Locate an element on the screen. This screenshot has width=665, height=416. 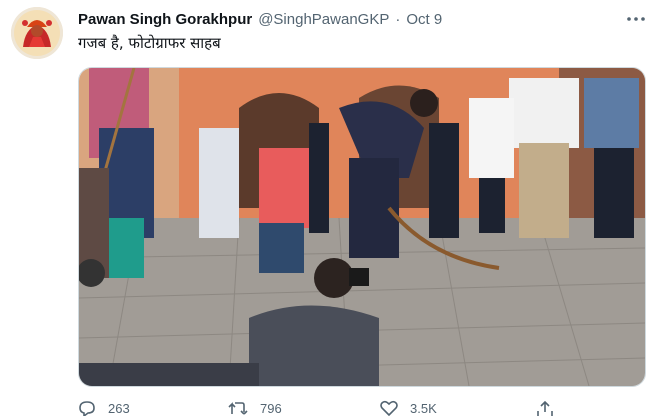
tweet-actions: 263 796 3.5K is located at coordinates (358, 408).